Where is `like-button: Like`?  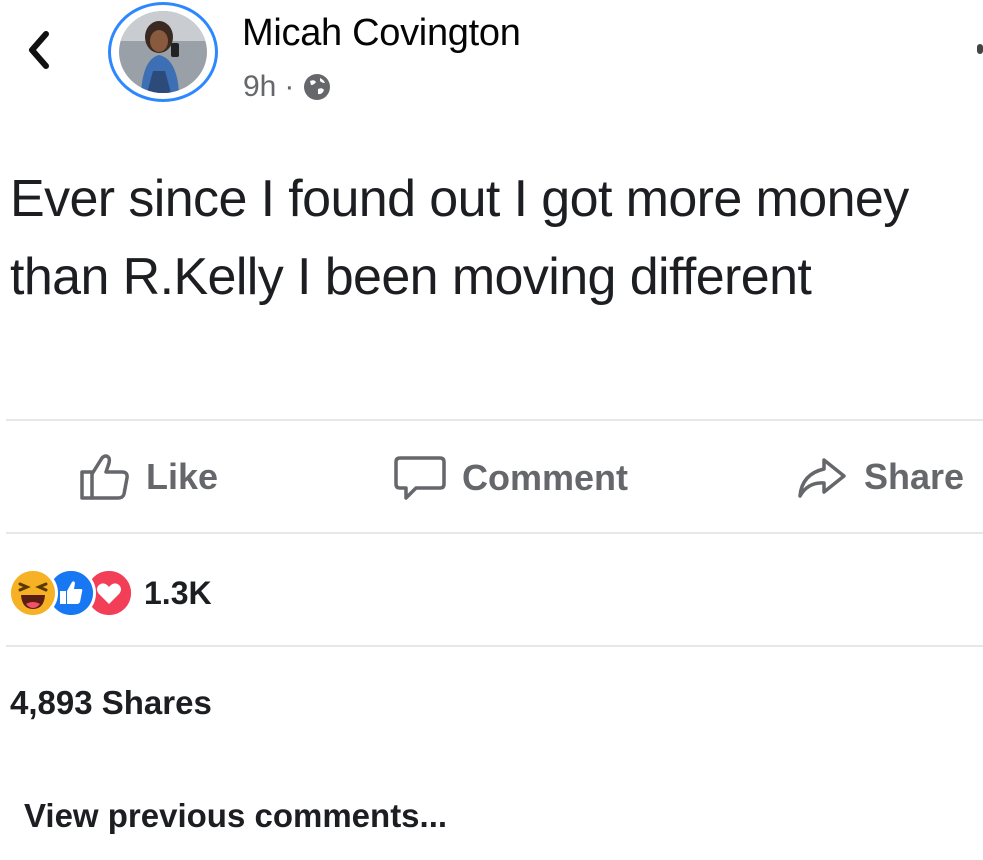 like-button: Like is located at coordinates (148, 477).